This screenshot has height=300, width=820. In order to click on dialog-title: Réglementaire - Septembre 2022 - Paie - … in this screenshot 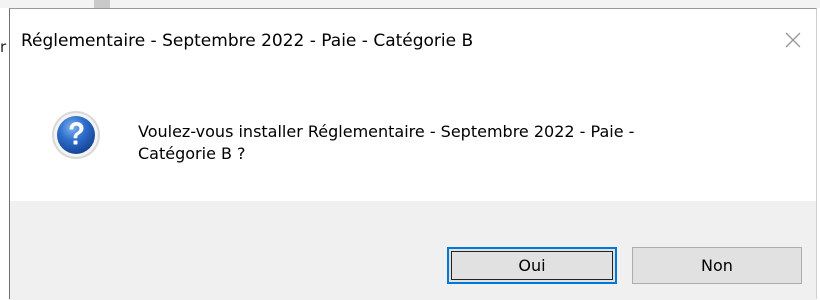, I will do `click(247, 41)`.